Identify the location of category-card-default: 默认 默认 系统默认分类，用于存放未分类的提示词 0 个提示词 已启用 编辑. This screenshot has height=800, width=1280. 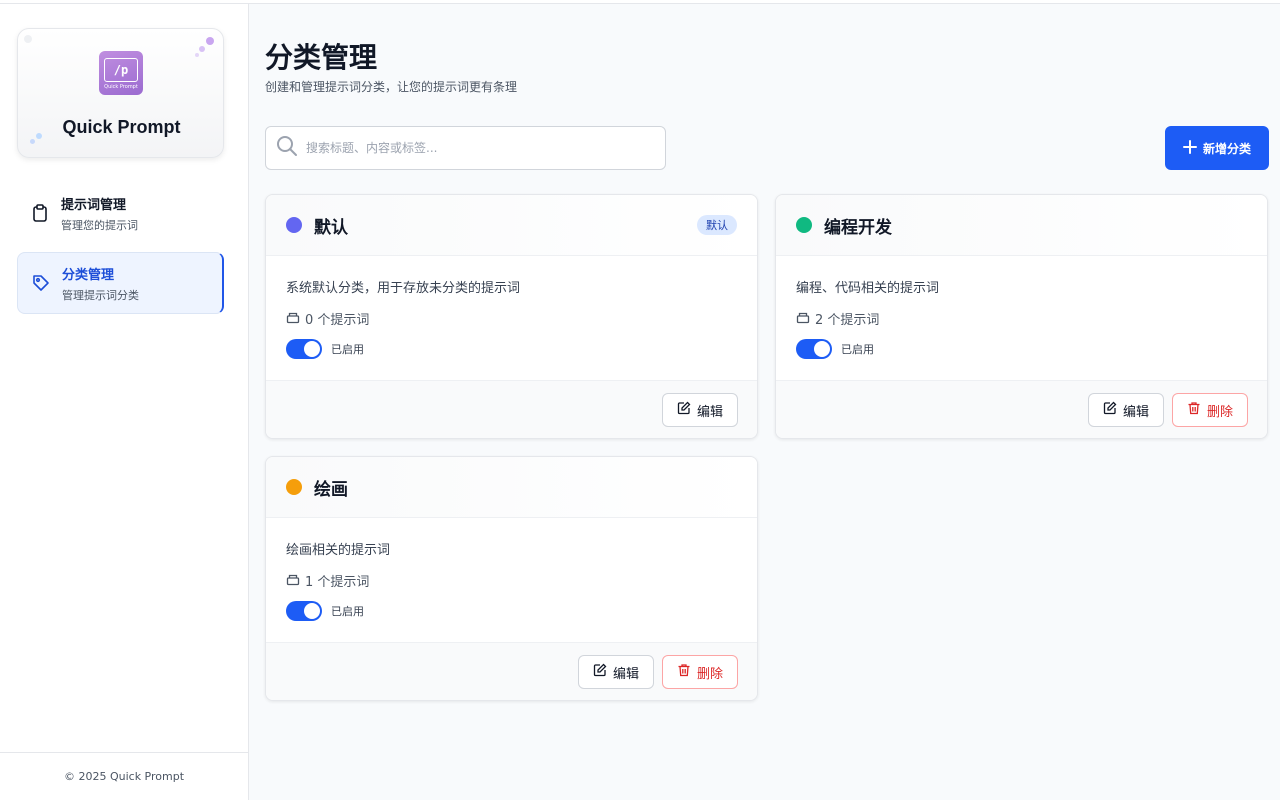
(511, 316).